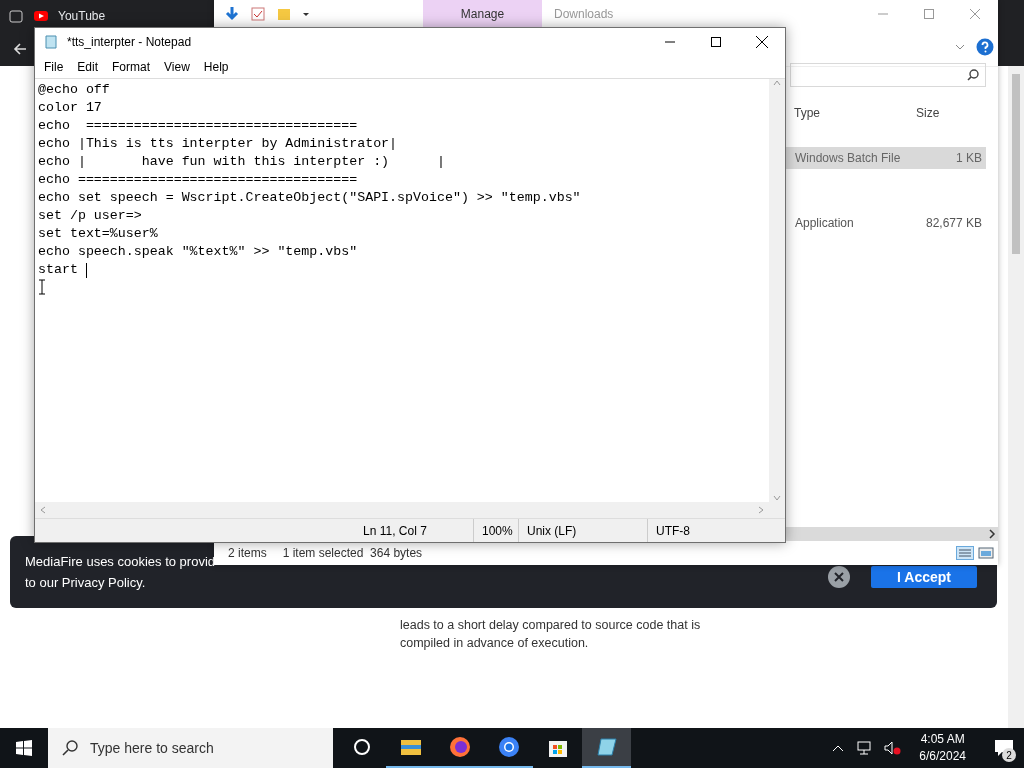  I want to click on taskbar-app-button, so click(606, 748).